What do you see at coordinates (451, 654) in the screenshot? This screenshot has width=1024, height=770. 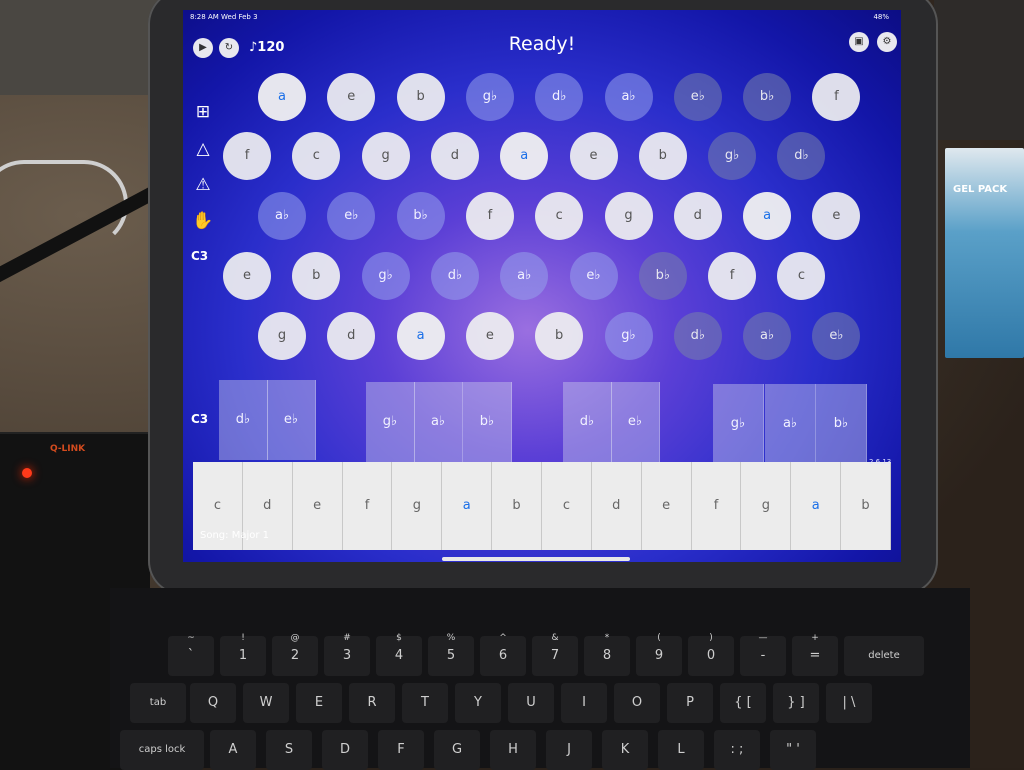 I see `keyboard-key: % 5` at bounding box center [451, 654].